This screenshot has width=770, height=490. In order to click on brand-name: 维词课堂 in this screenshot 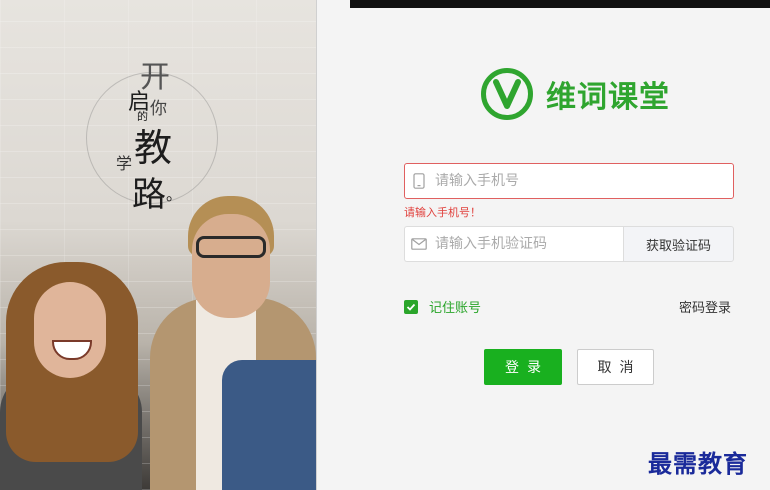, I will do `click(608, 97)`.